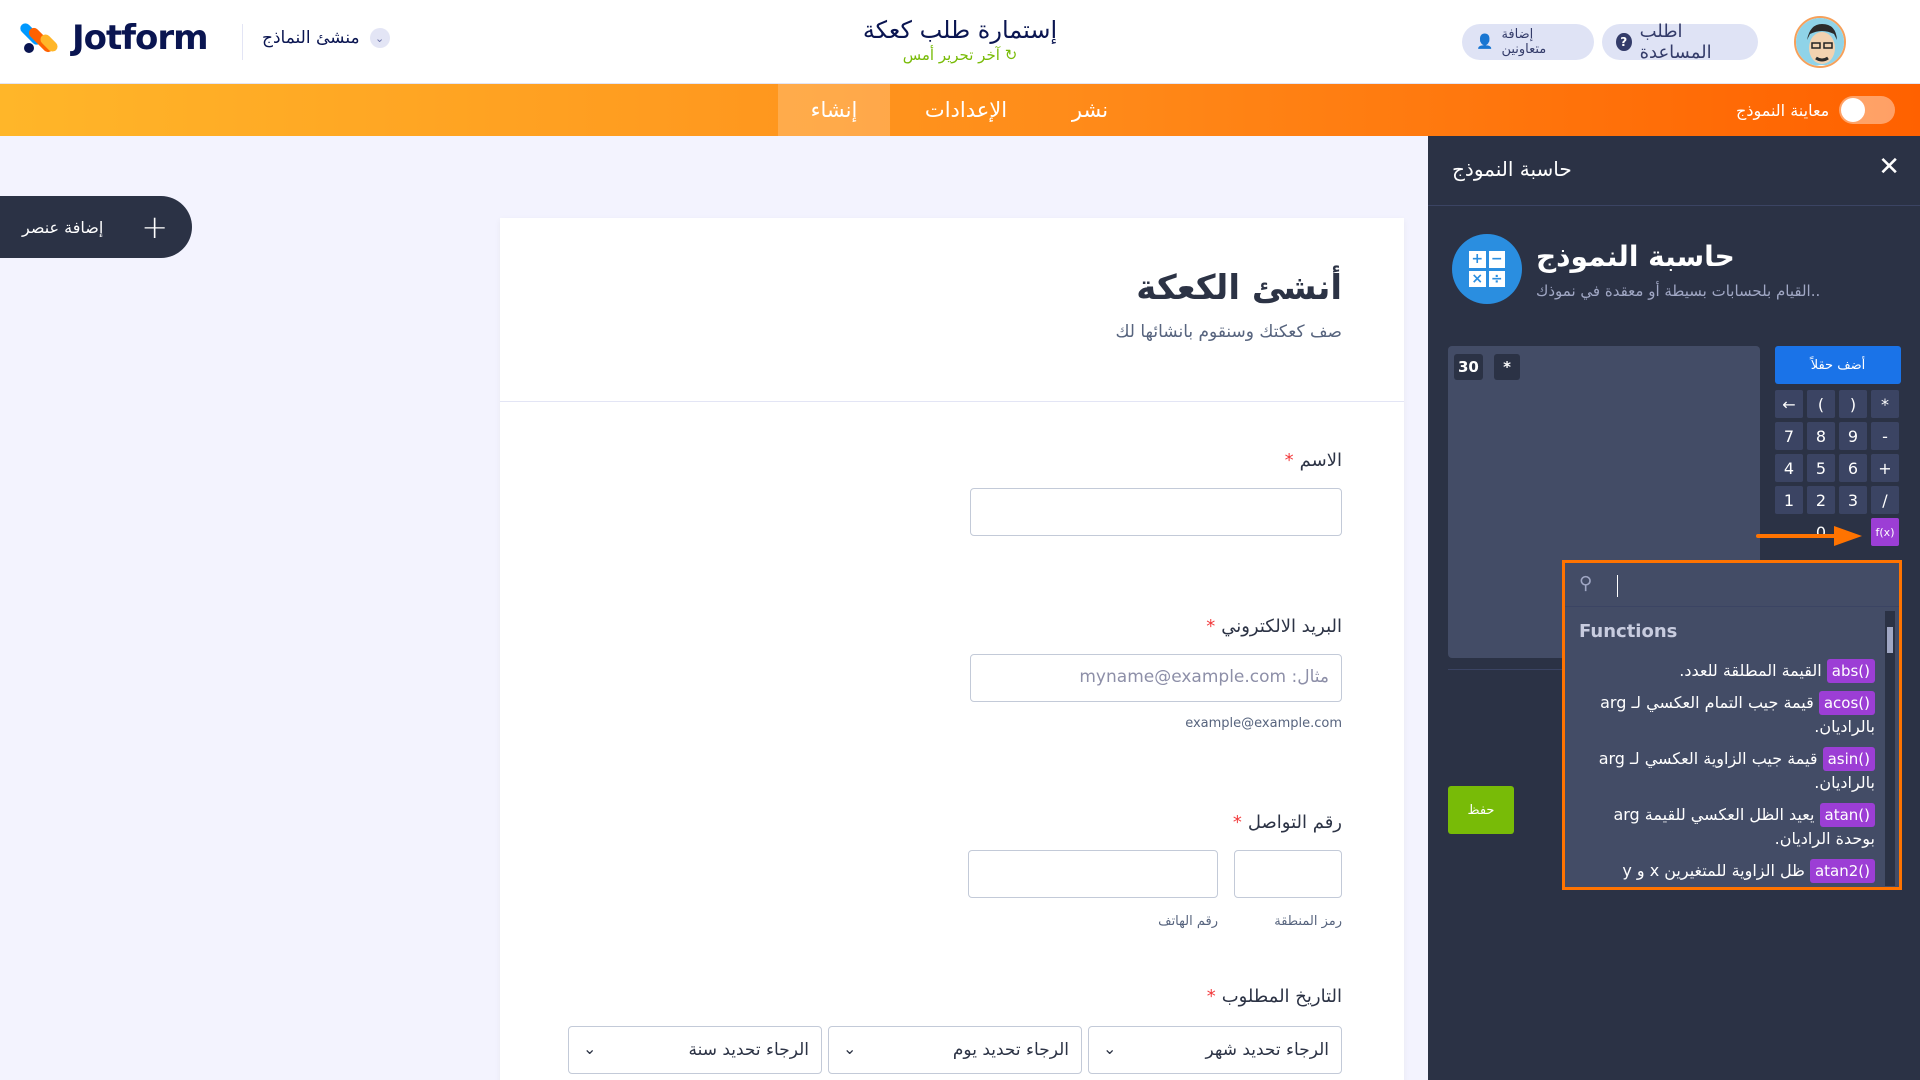 The image size is (1920, 1080). I want to click on month-select-value: الرجاء تحديد شهر, so click(1267, 1050).